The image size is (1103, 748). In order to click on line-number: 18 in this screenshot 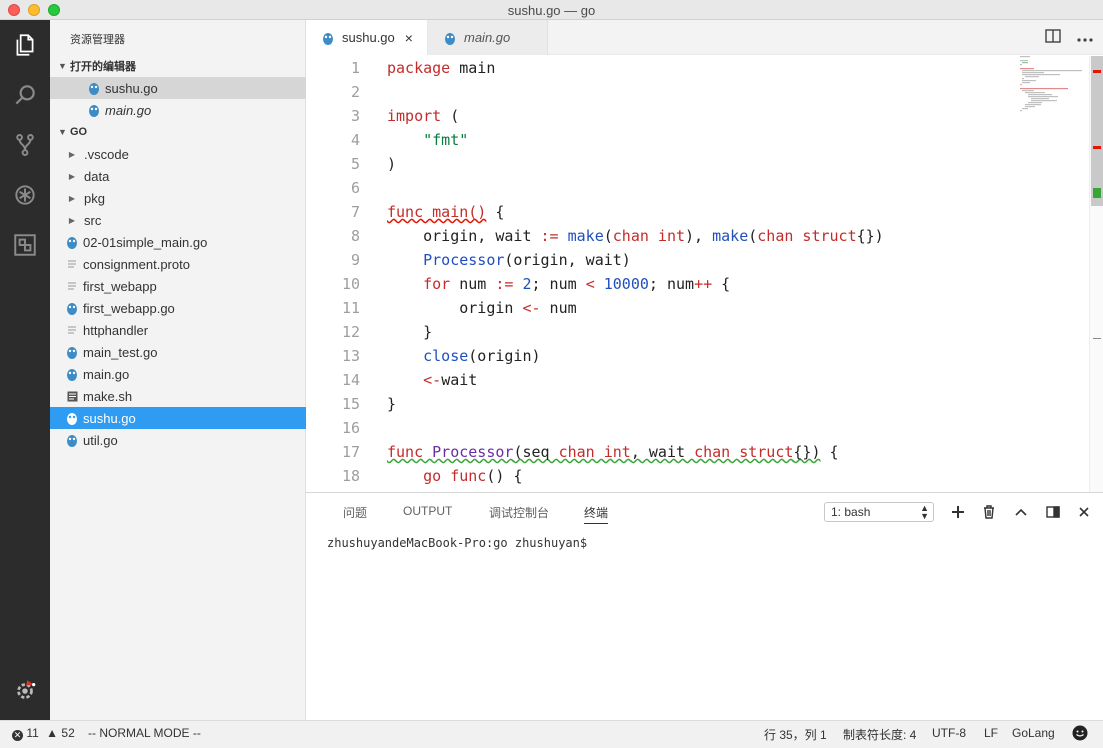, I will do `click(350, 476)`.